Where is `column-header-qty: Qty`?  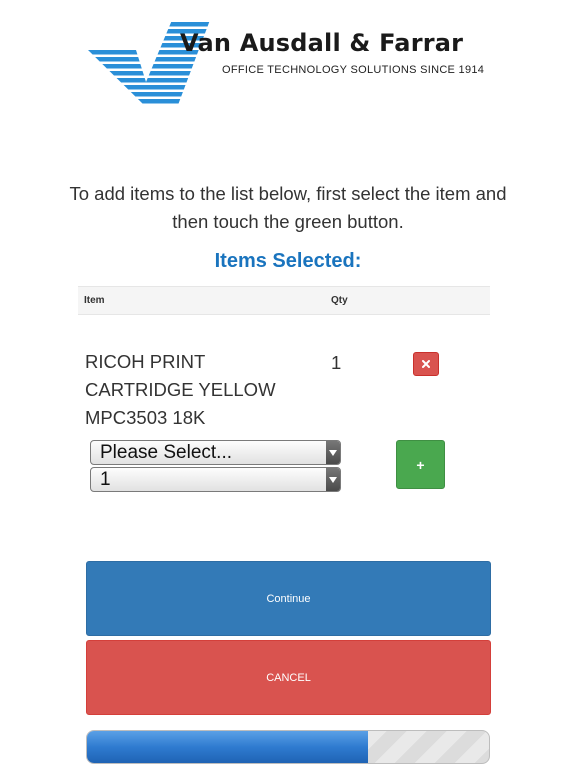
column-header-qty: Qty is located at coordinates (339, 300).